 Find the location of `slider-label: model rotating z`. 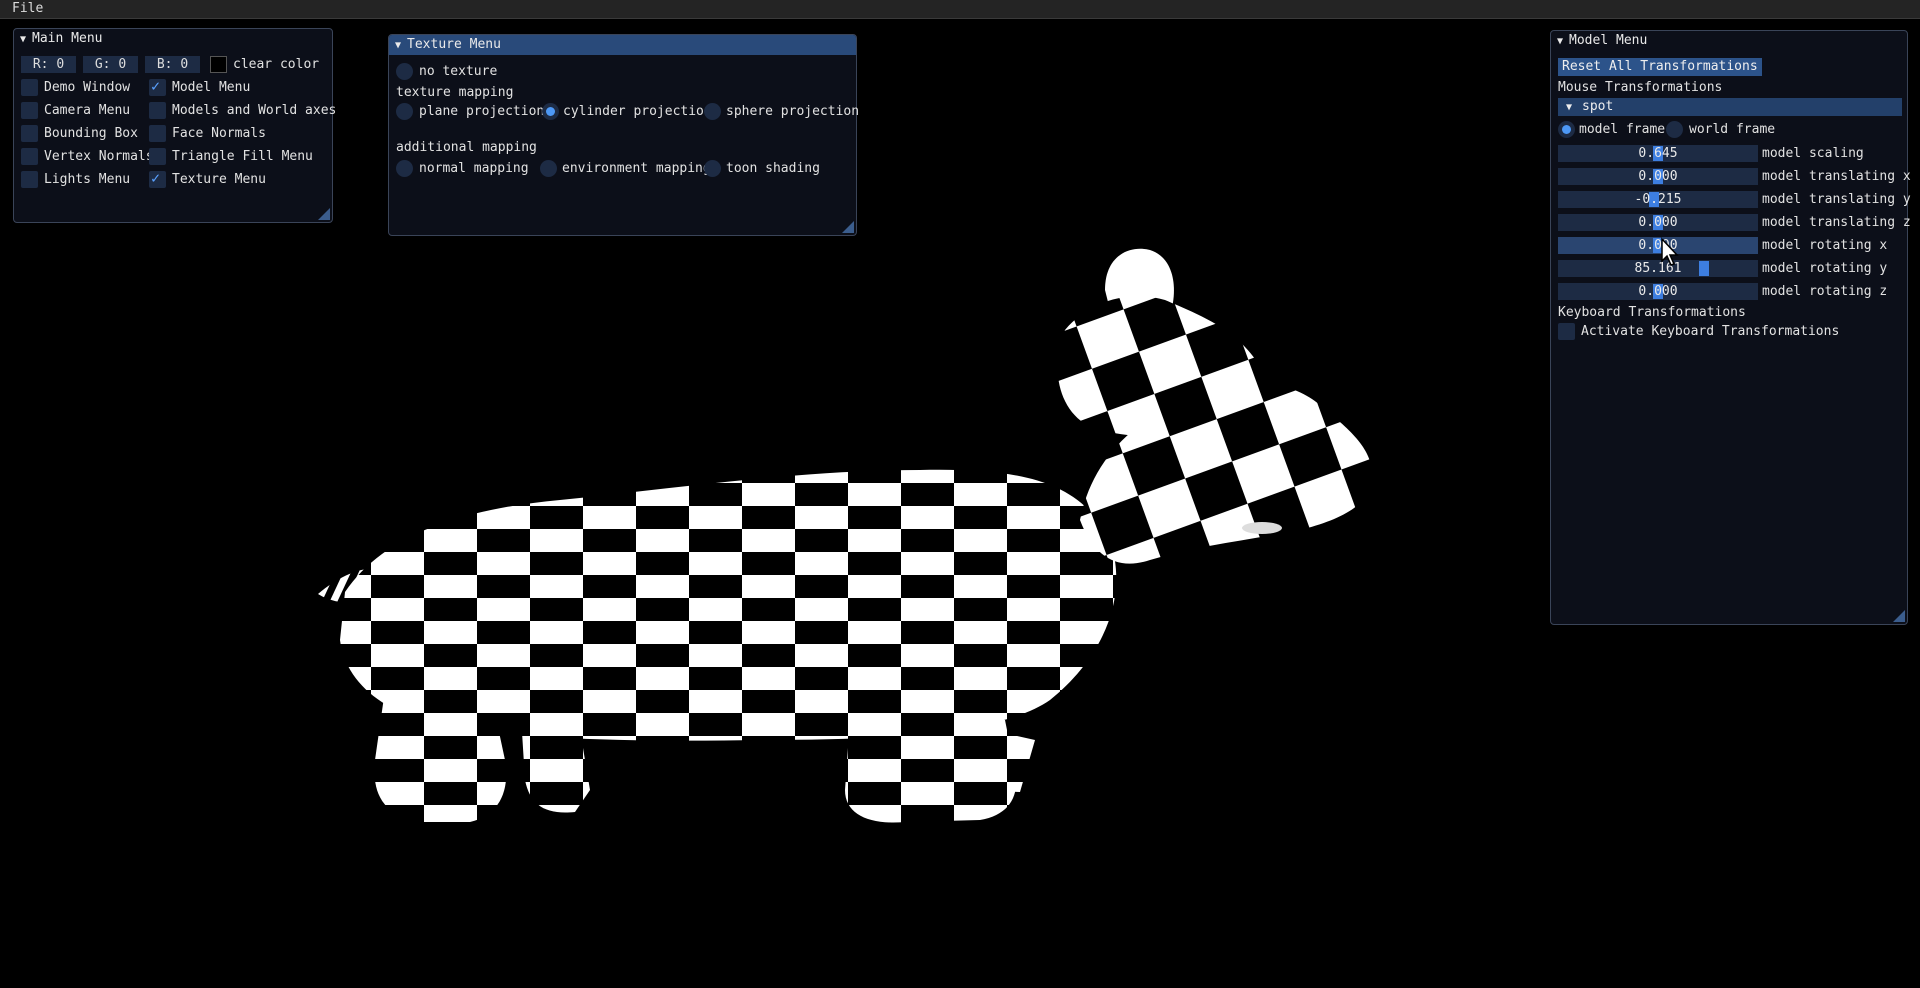

slider-label: model rotating z is located at coordinates (1825, 291).